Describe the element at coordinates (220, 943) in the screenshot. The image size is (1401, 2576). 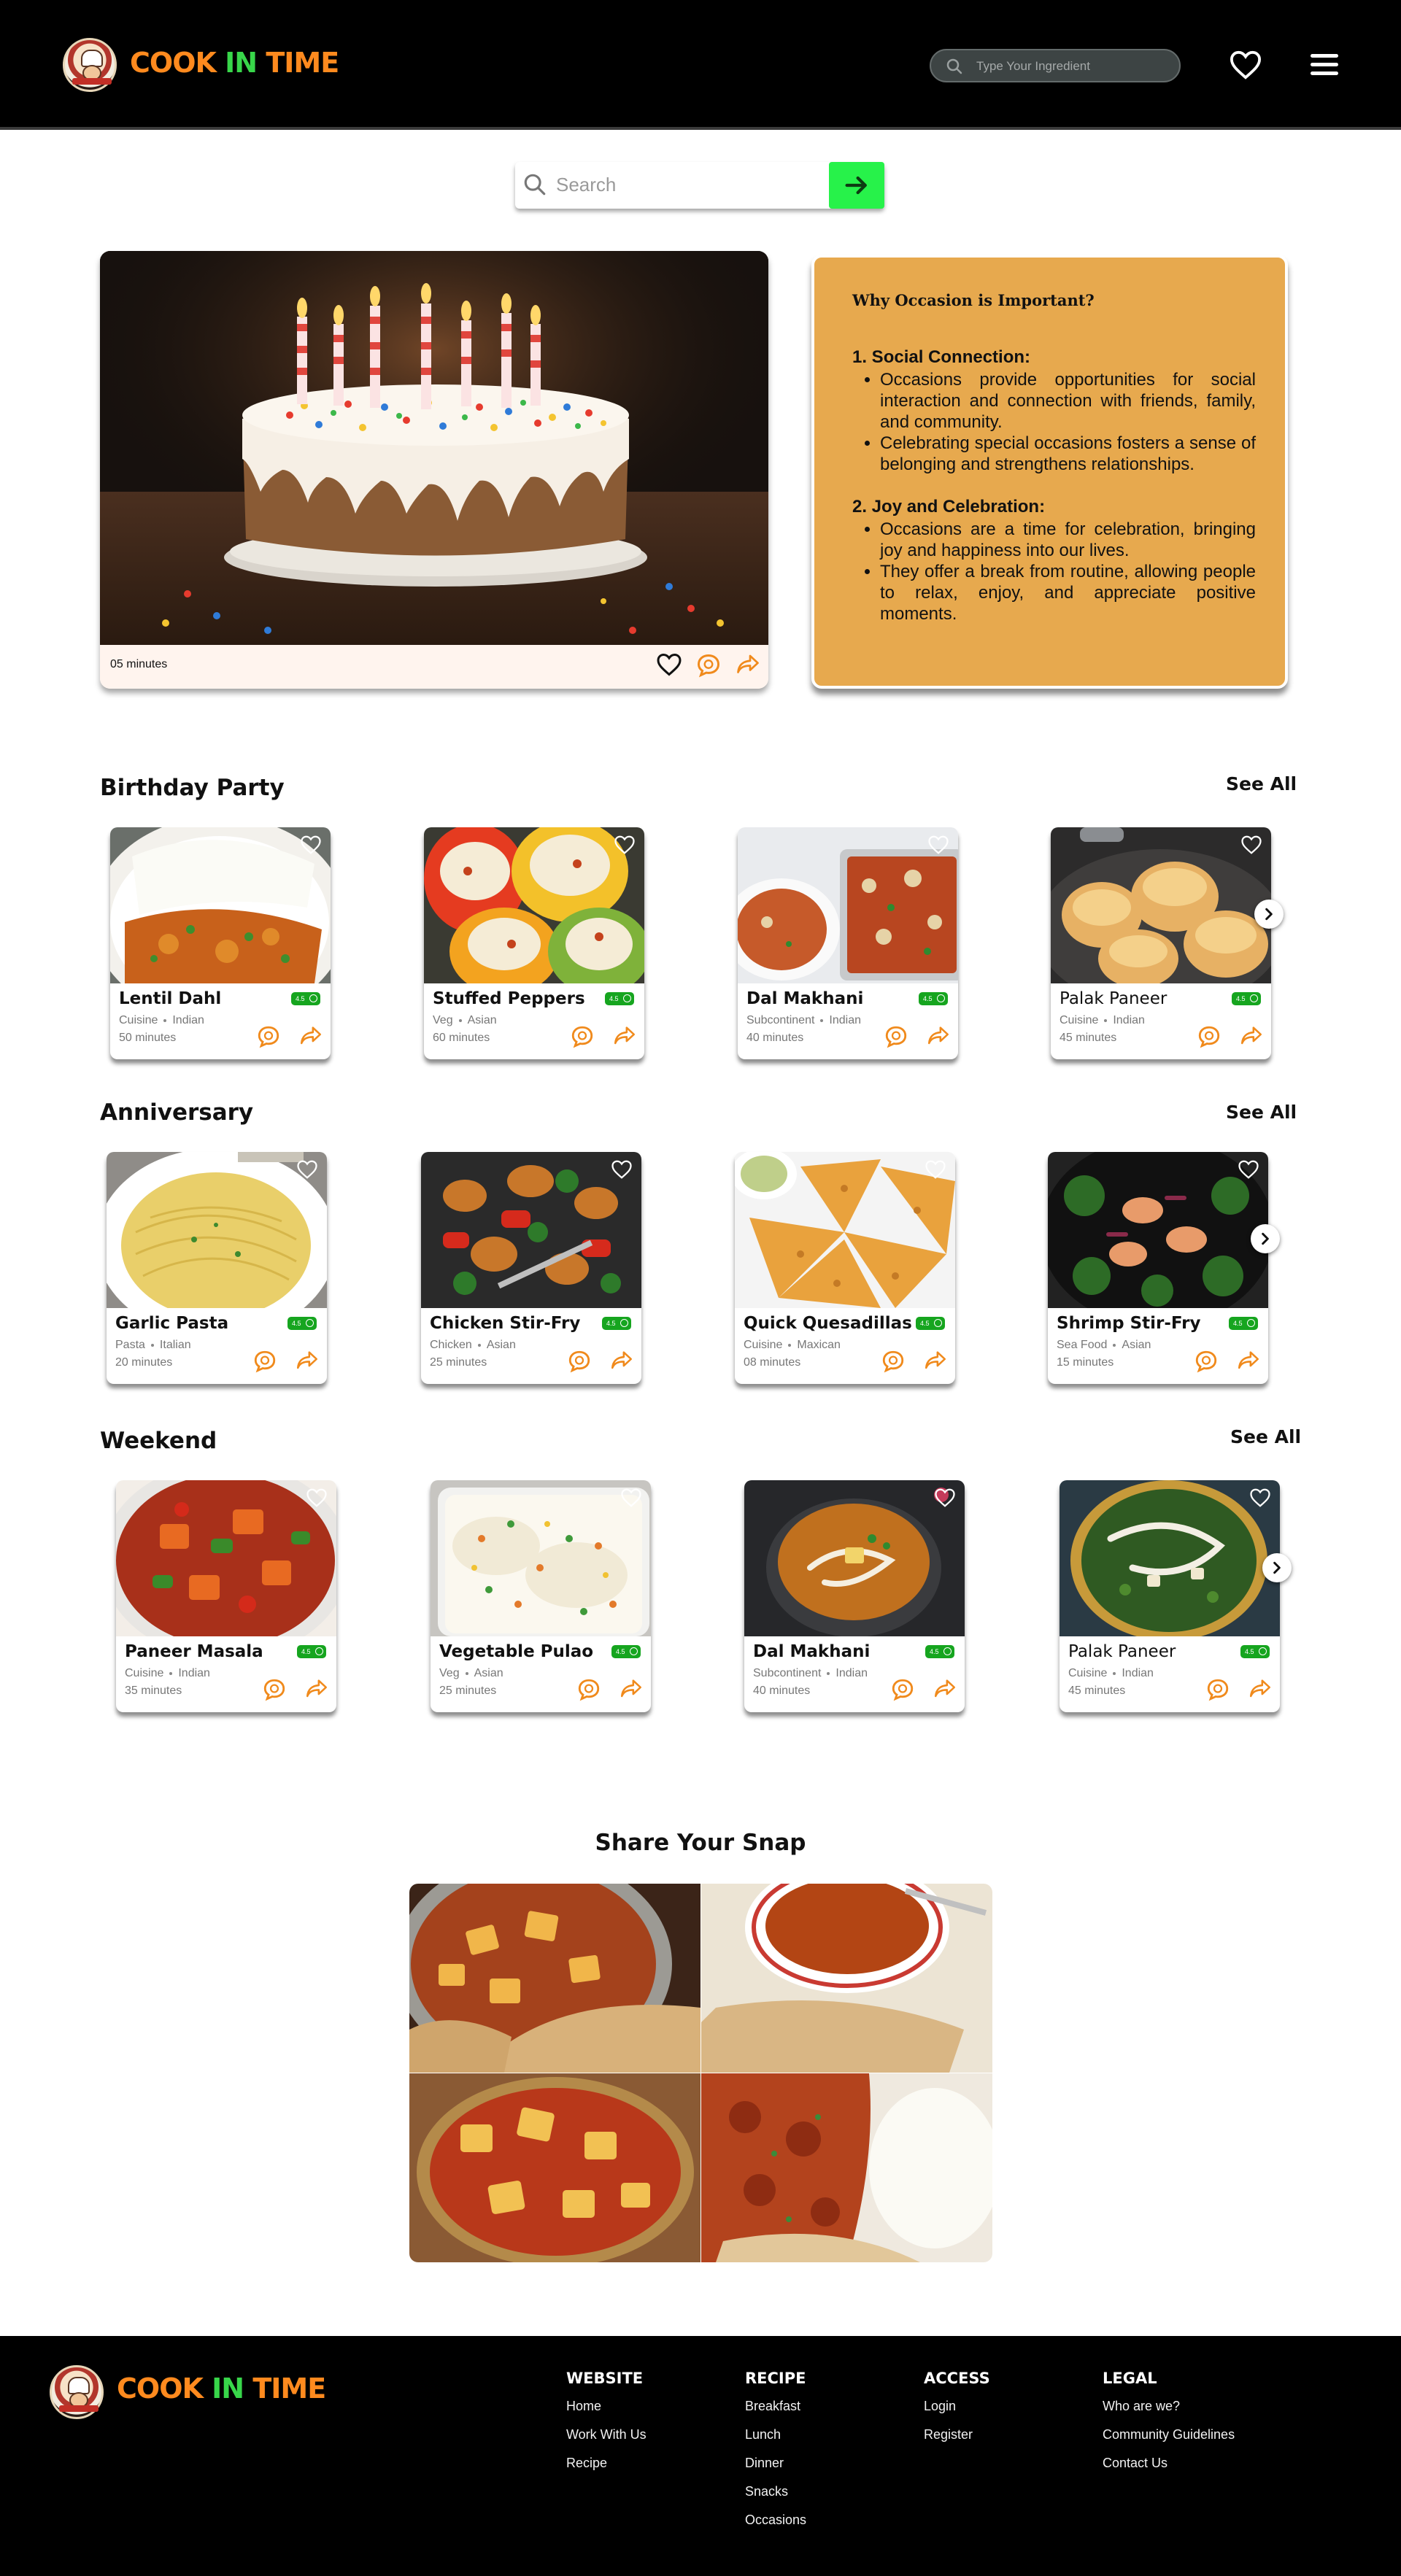
I see `recipe-card: Lentil Dahl 4.5 Cuisine Indian 50 minutes` at that location.